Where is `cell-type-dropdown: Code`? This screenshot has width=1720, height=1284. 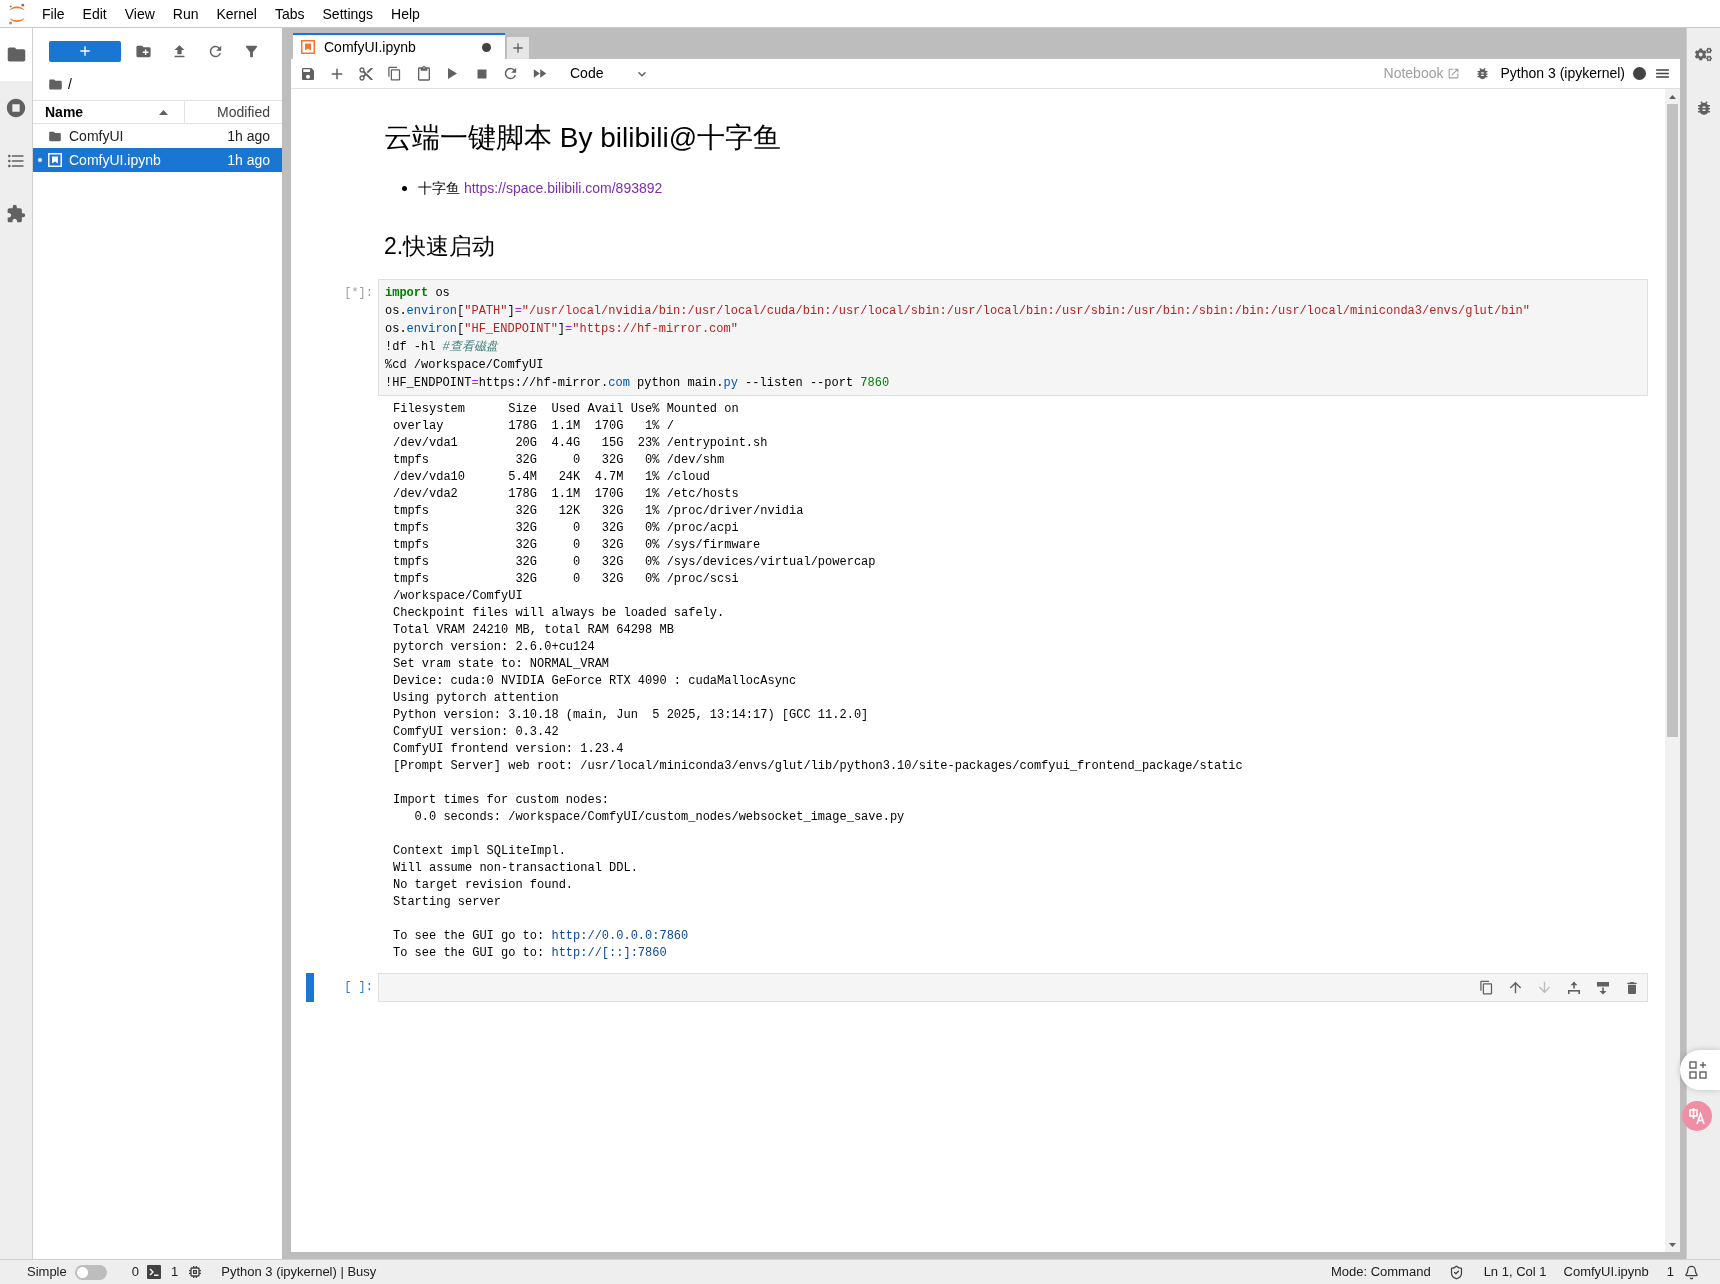 cell-type-dropdown: Code is located at coordinates (610, 73).